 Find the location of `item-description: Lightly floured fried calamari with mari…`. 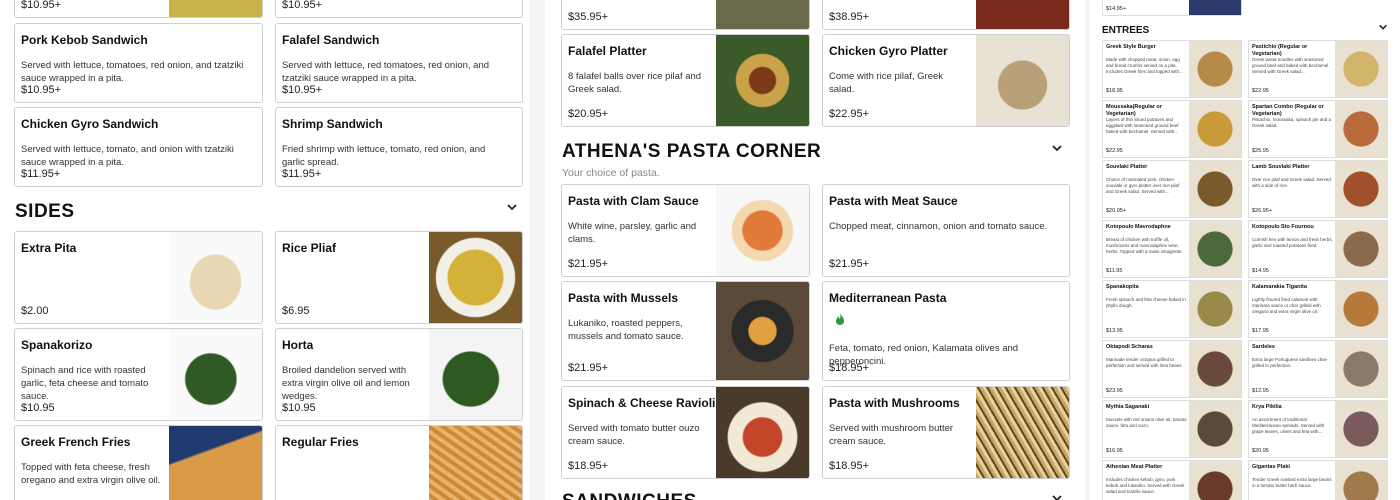

item-description: Lightly floured fried calamari with mari… is located at coordinates (1286, 305).